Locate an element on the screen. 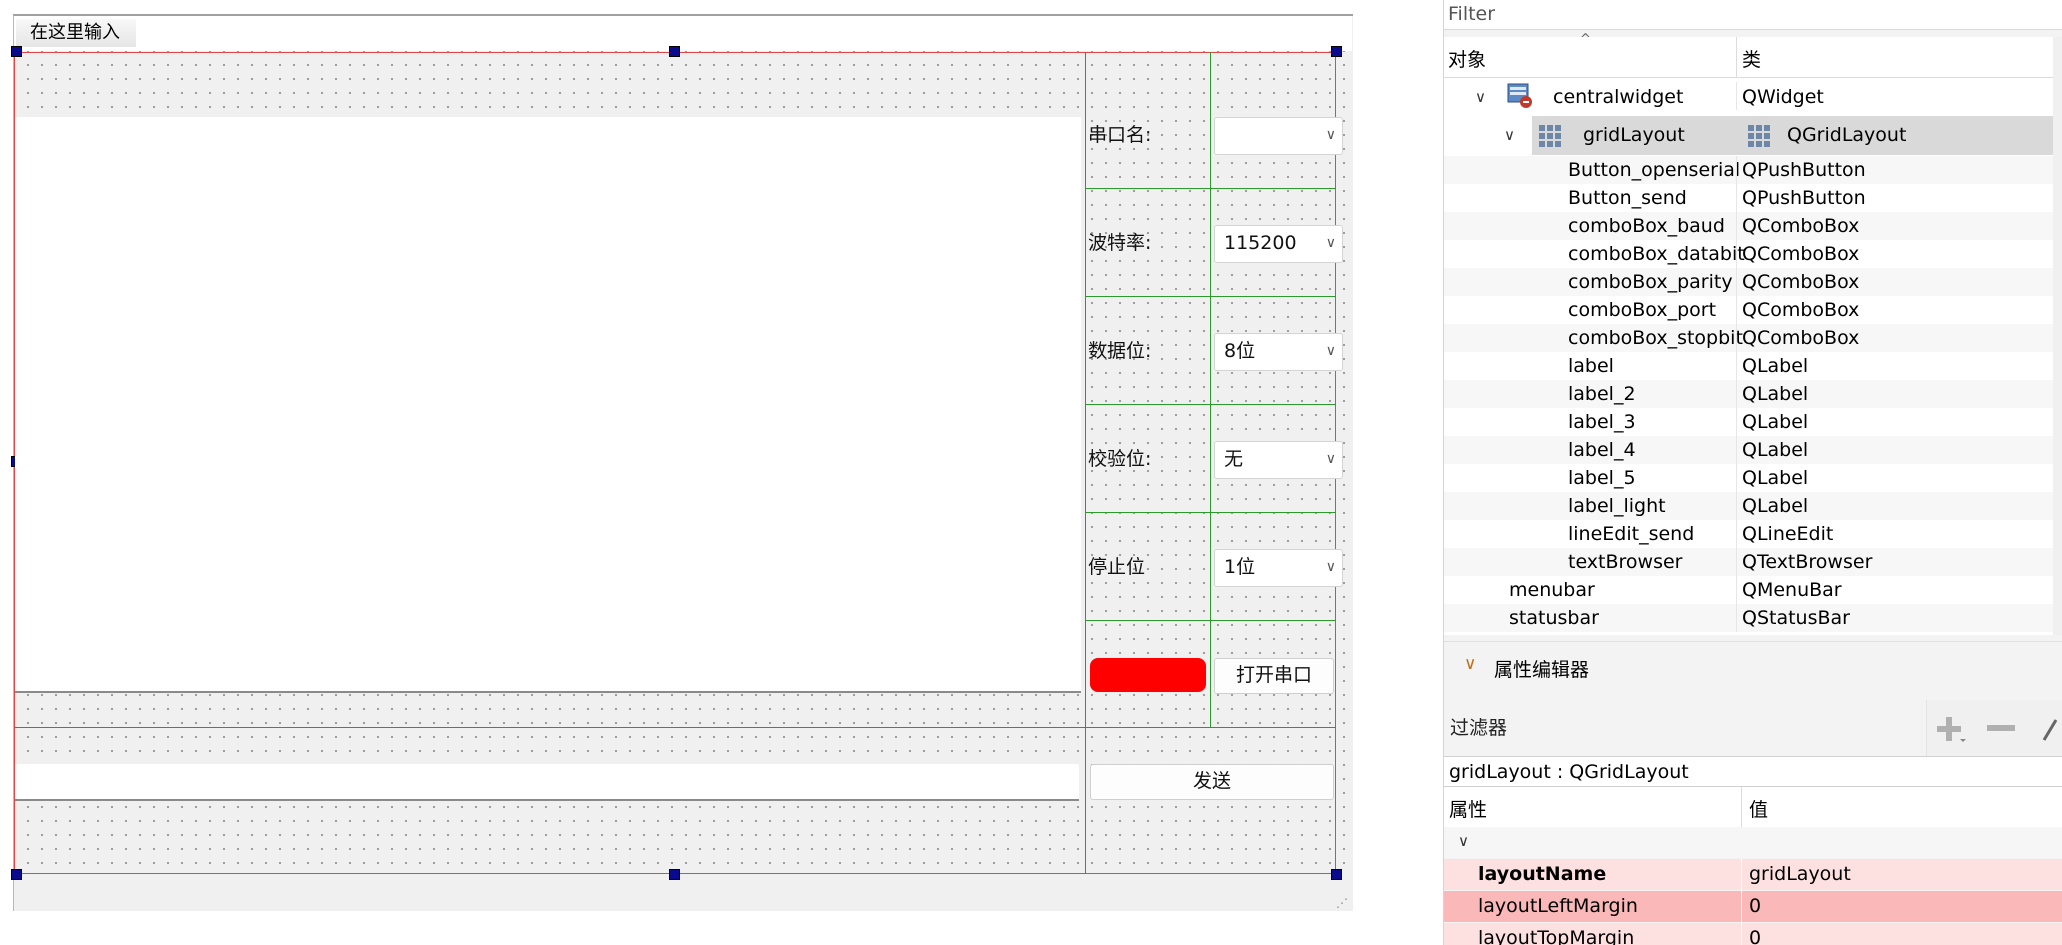 The width and height of the screenshot is (2062, 945). stopbit-combobox: 1位 ∨ is located at coordinates (1278, 568).